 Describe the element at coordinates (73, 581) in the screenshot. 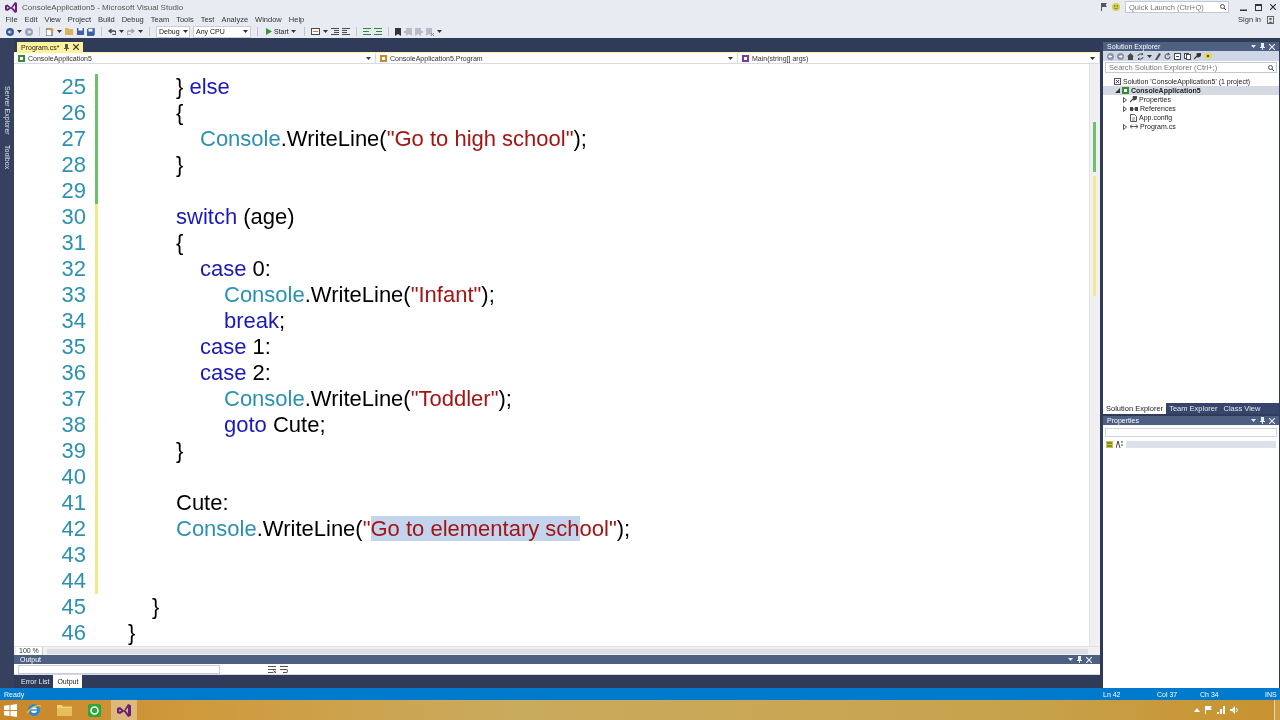

I see `line-number: 44` at that location.